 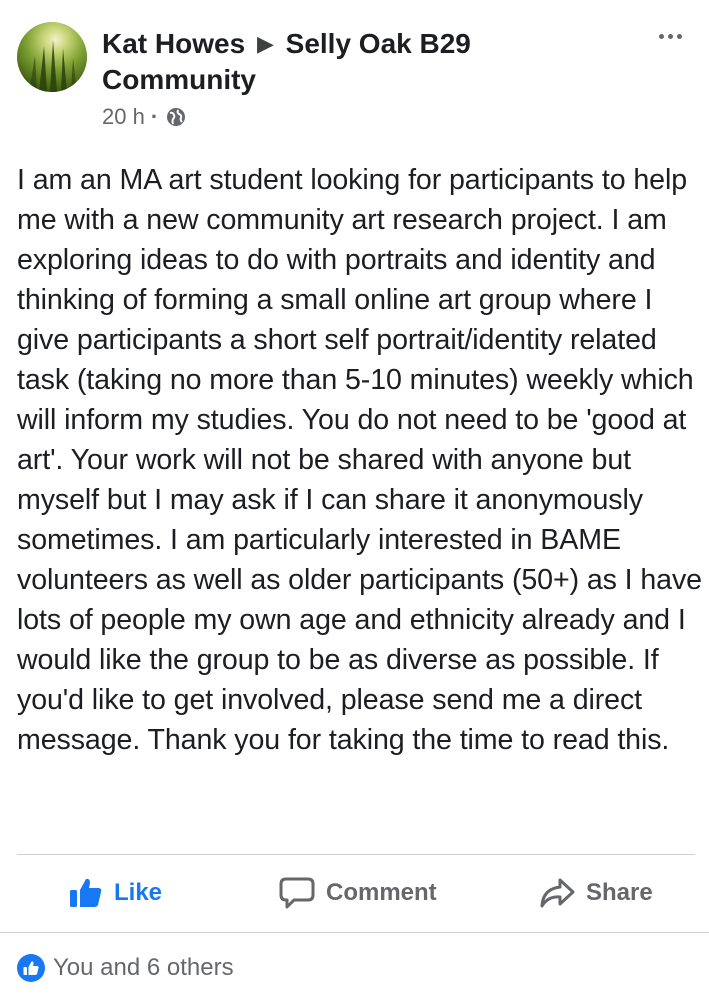 What do you see at coordinates (381, 892) in the screenshot?
I see `comment-label: Comment` at bounding box center [381, 892].